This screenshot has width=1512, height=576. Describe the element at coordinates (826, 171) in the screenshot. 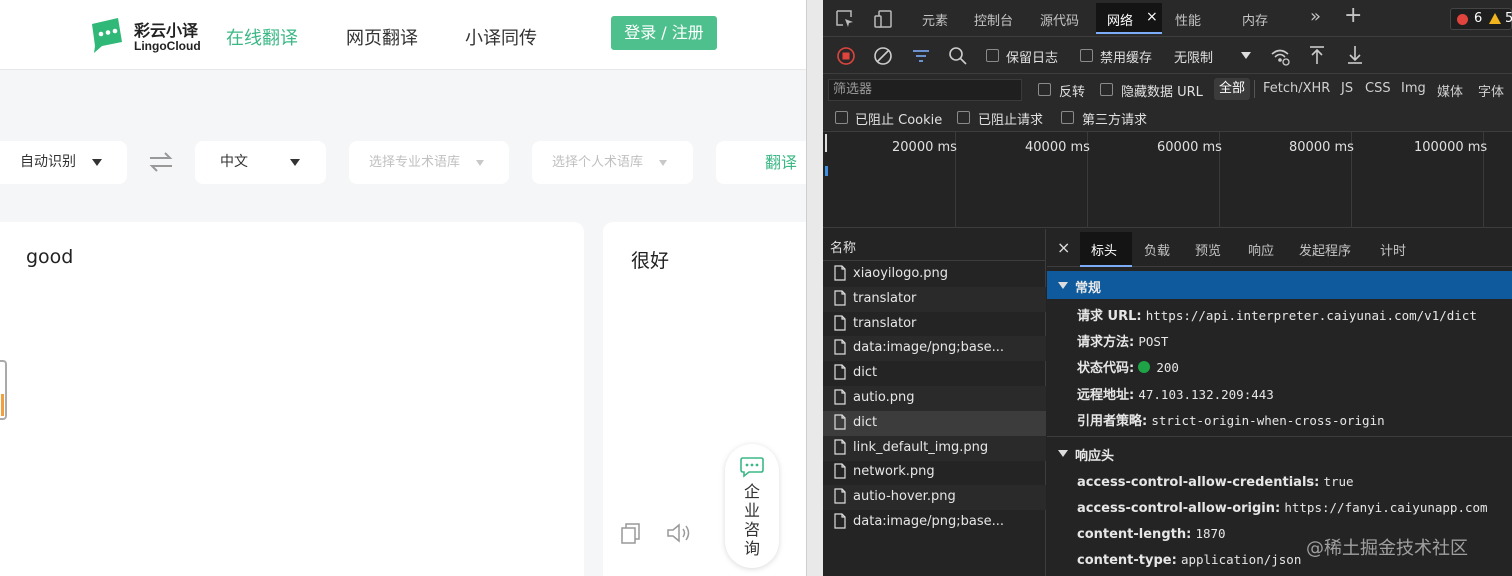

I see `timeline-bar` at that location.